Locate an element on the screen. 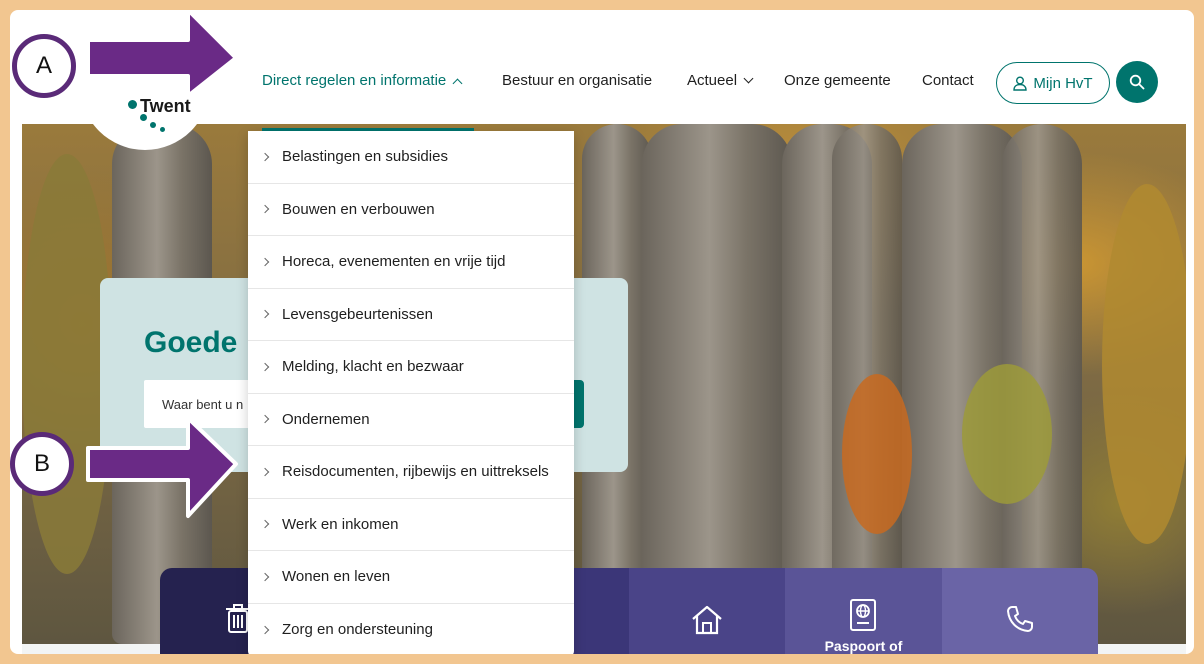  passport-icon is located at coordinates (863, 615).